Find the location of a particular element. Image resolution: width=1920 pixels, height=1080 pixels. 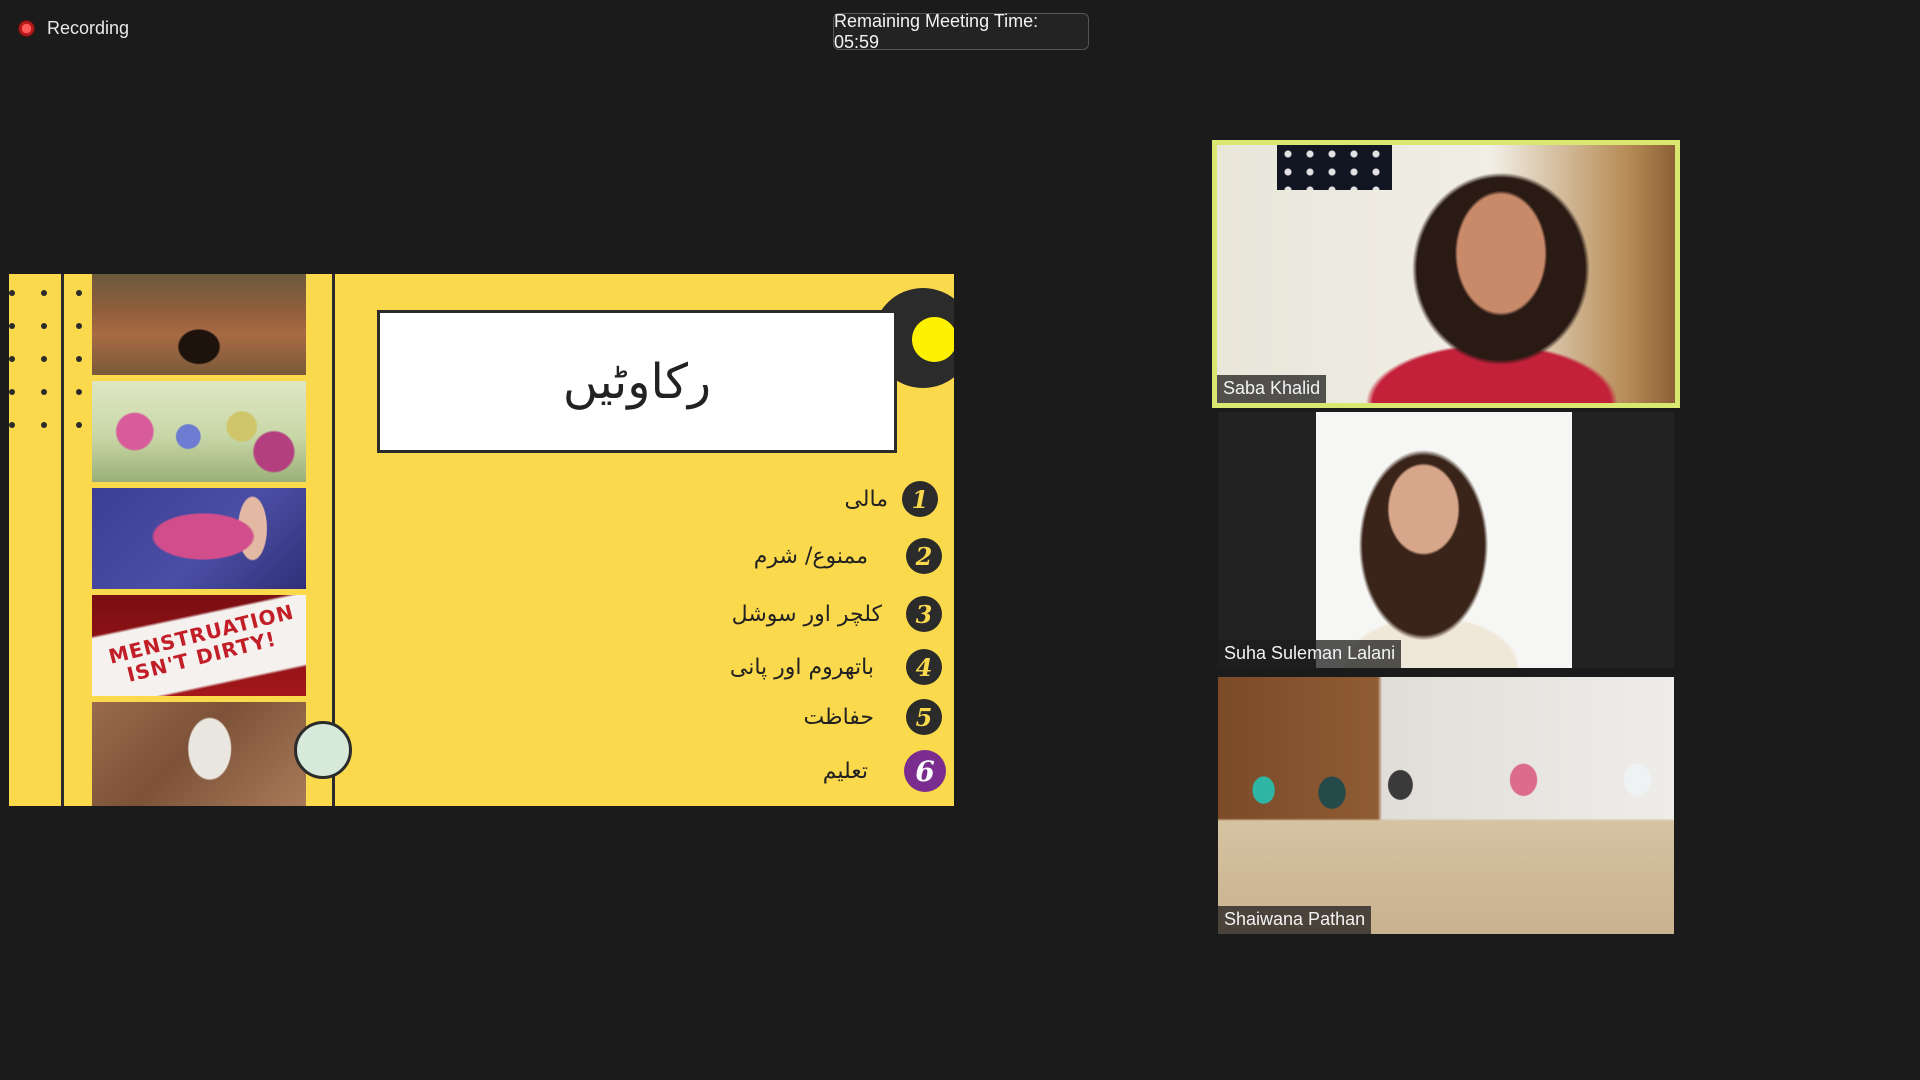

remaining-time-badge: Remaining Meeting Time: 05:59 is located at coordinates (961, 31).